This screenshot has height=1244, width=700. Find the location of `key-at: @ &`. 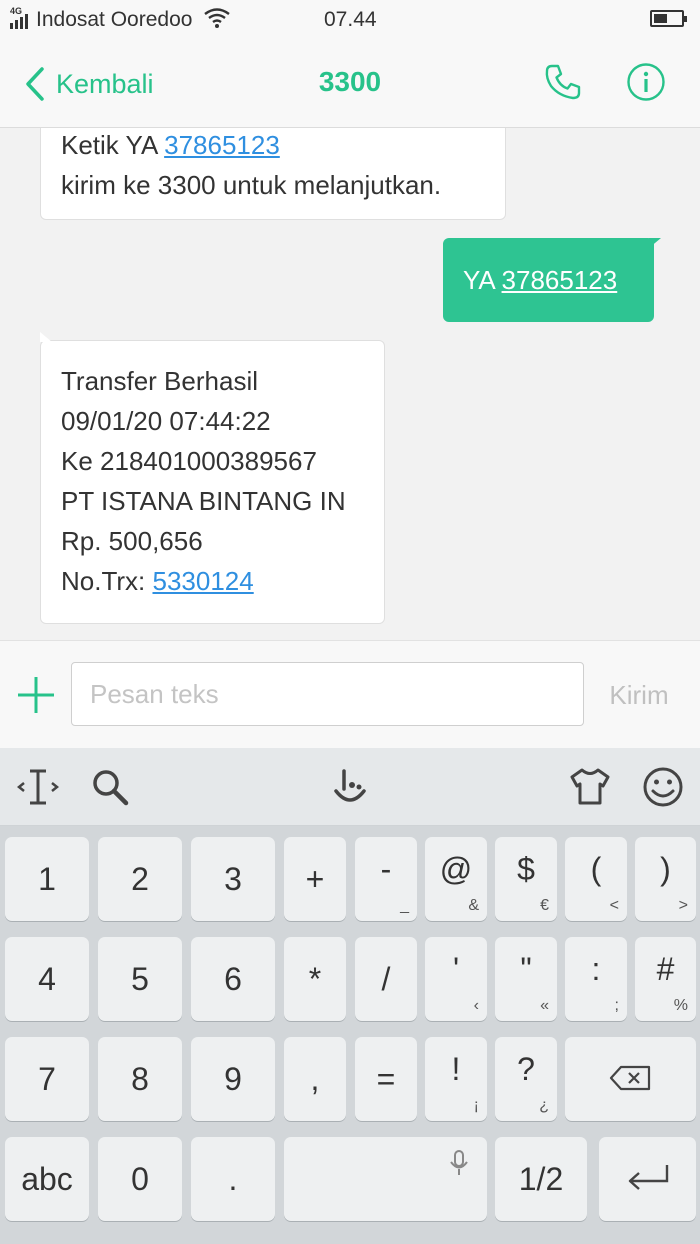

key-at: @ & is located at coordinates (456, 879).